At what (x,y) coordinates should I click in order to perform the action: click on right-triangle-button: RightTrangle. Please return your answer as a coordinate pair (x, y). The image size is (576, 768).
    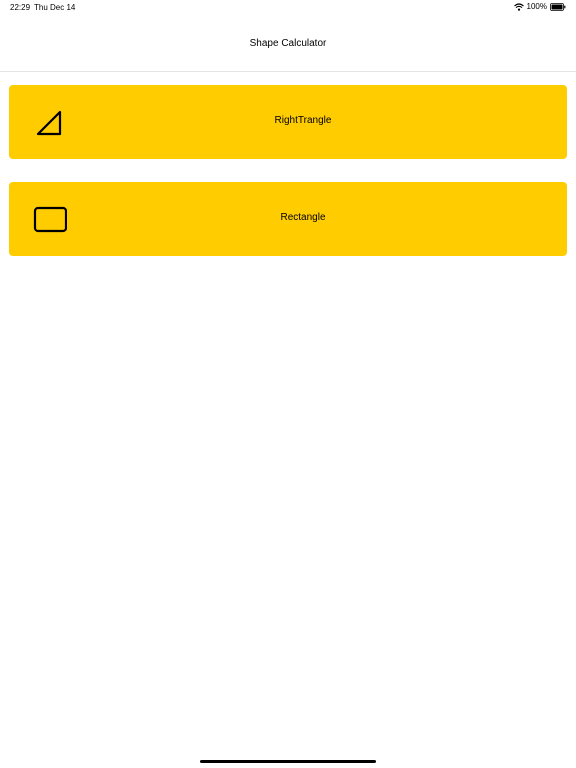
    Looking at the image, I should click on (288, 122).